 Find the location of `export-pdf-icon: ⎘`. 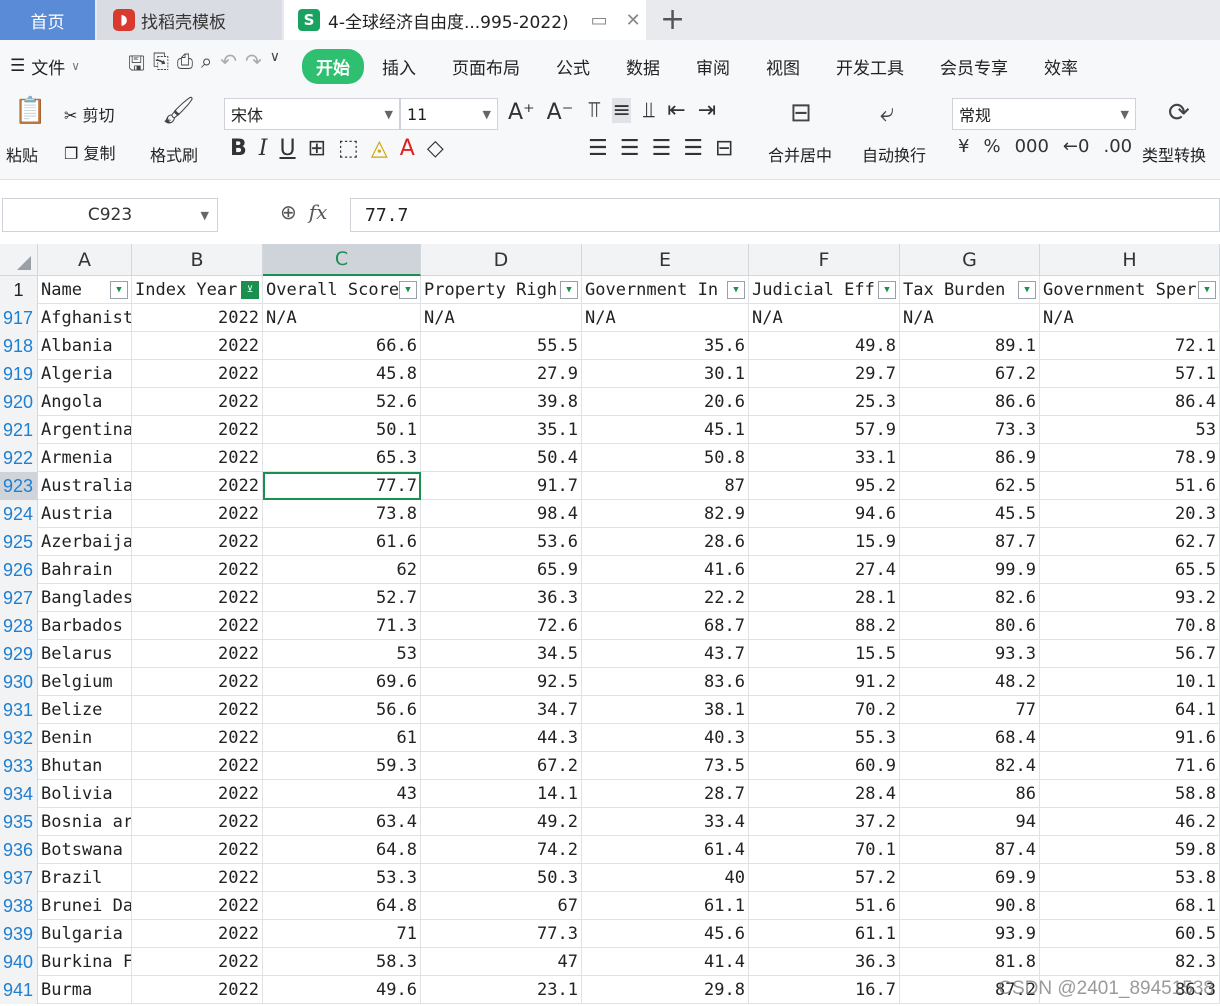

export-pdf-icon: ⎘ is located at coordinates (161, 66).